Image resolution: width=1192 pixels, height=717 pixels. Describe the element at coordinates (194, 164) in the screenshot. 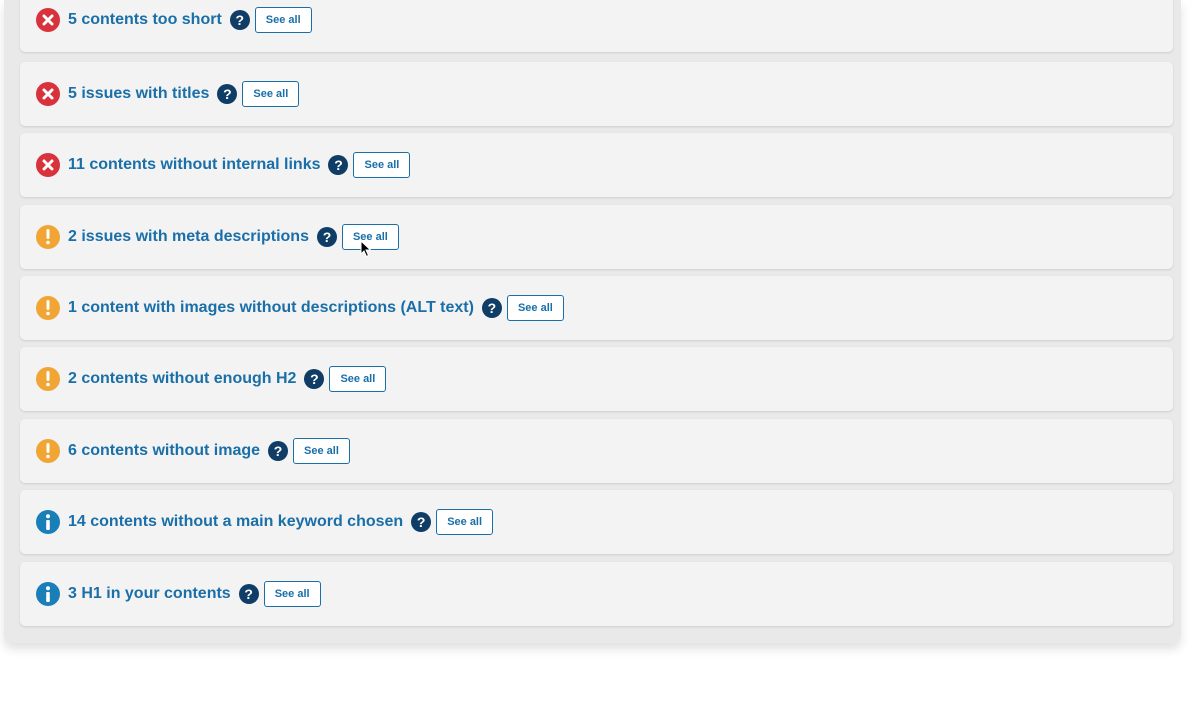

I see `issue-label: 11 contents without internal links` at that location.